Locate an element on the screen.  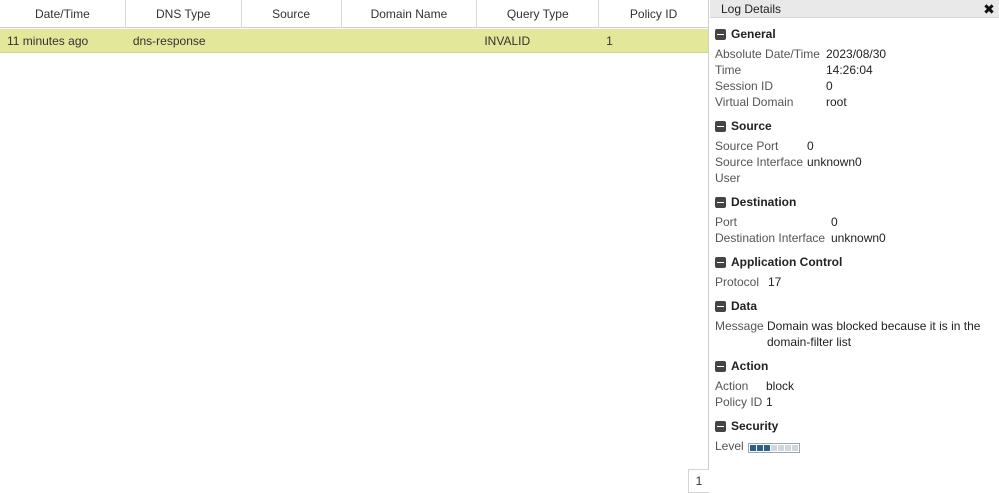
column-header-source: Source is located at coordinates (292, 14).